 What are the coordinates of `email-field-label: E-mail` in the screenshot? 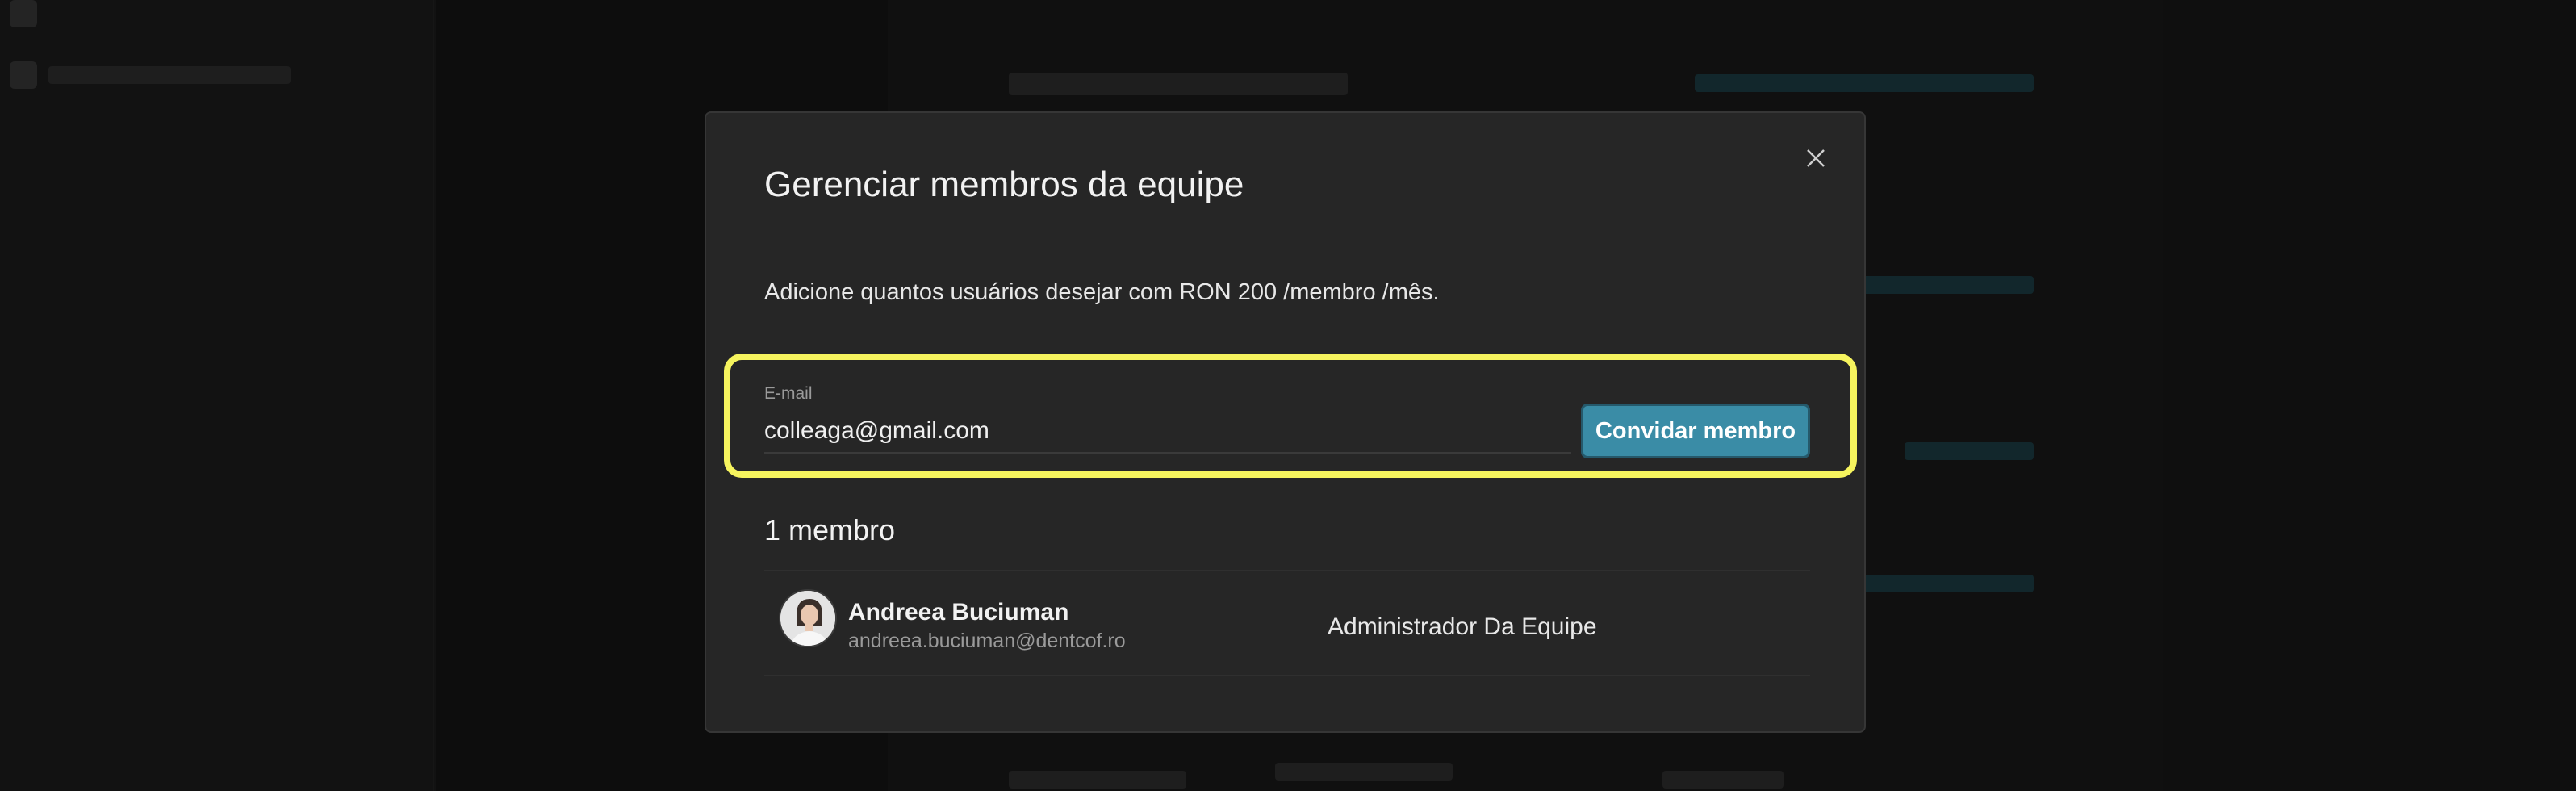 It's located at (788, 393).